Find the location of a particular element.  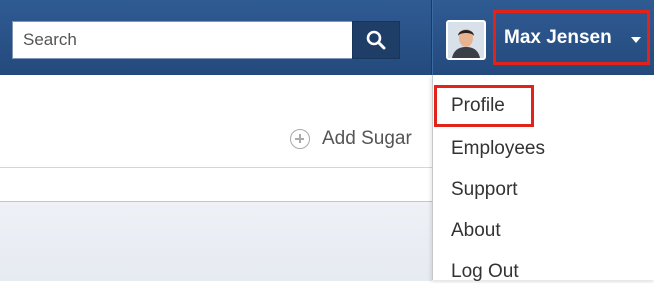

avatar is located at coordinates (466, 40).